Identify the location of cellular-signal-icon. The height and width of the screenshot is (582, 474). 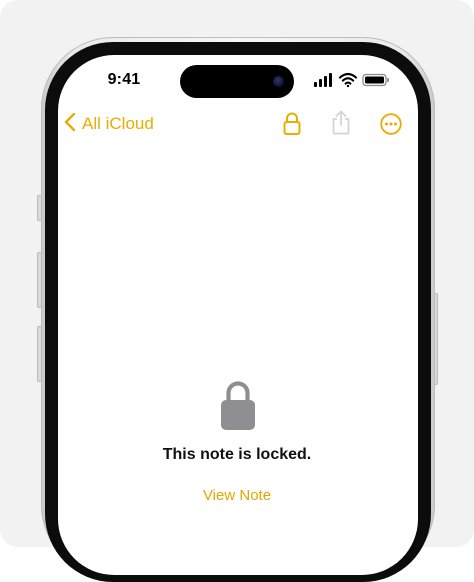
(323, 80).